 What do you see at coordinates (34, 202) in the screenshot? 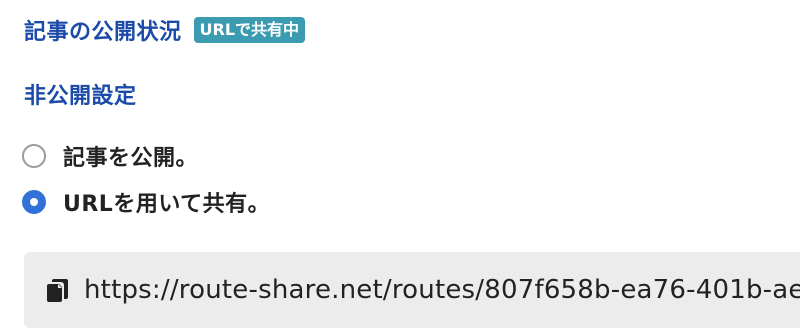
I see `radio-button-url-share` at bounding box center [34, 202].